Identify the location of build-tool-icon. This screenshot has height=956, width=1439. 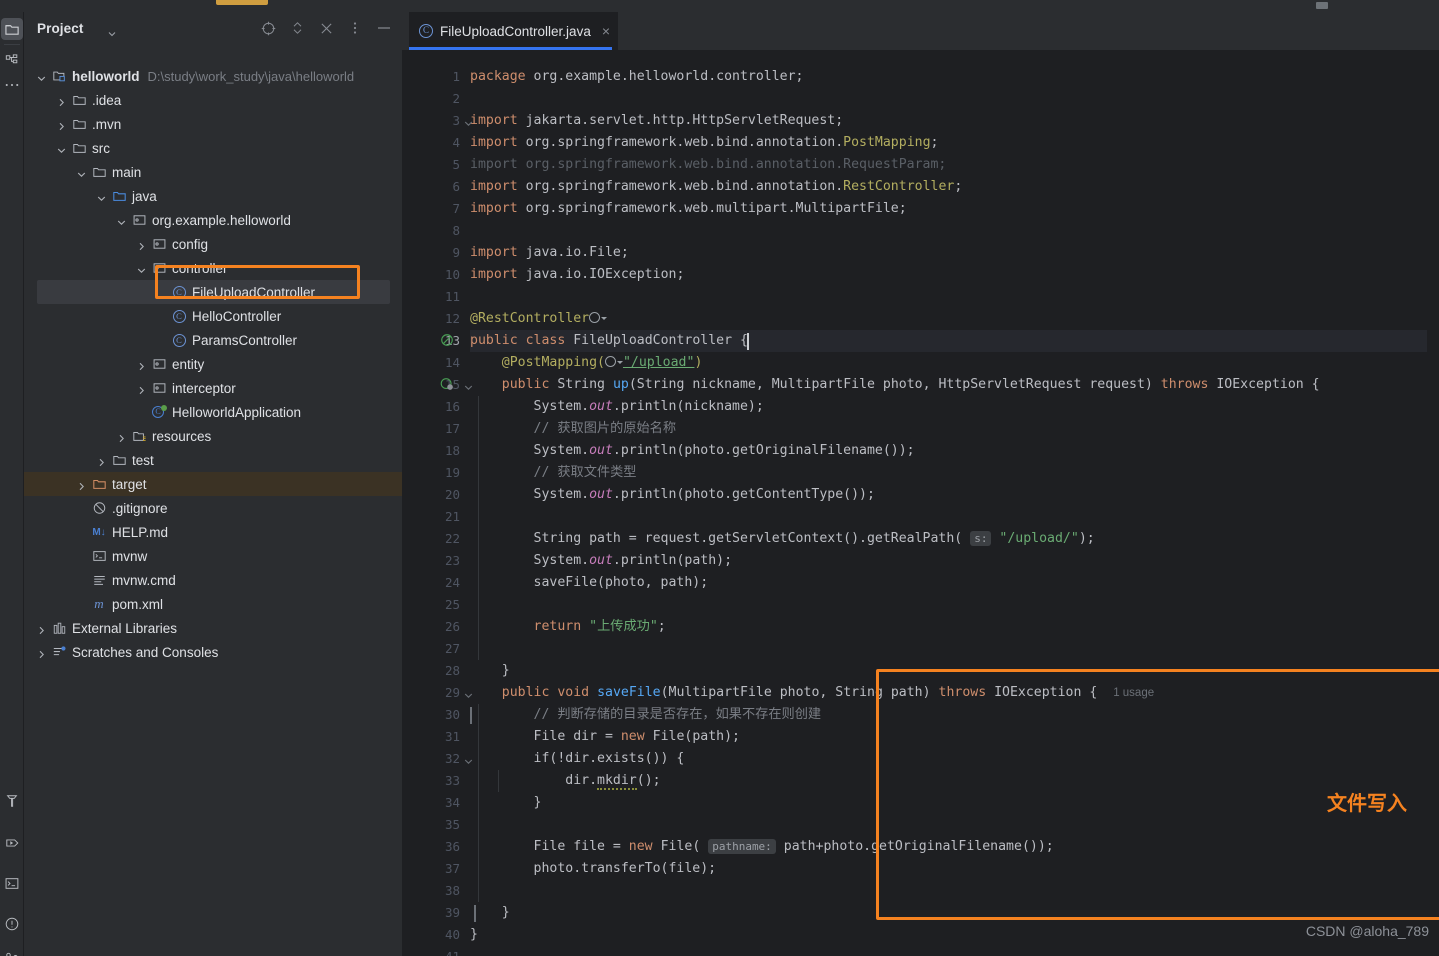
(12, 801).